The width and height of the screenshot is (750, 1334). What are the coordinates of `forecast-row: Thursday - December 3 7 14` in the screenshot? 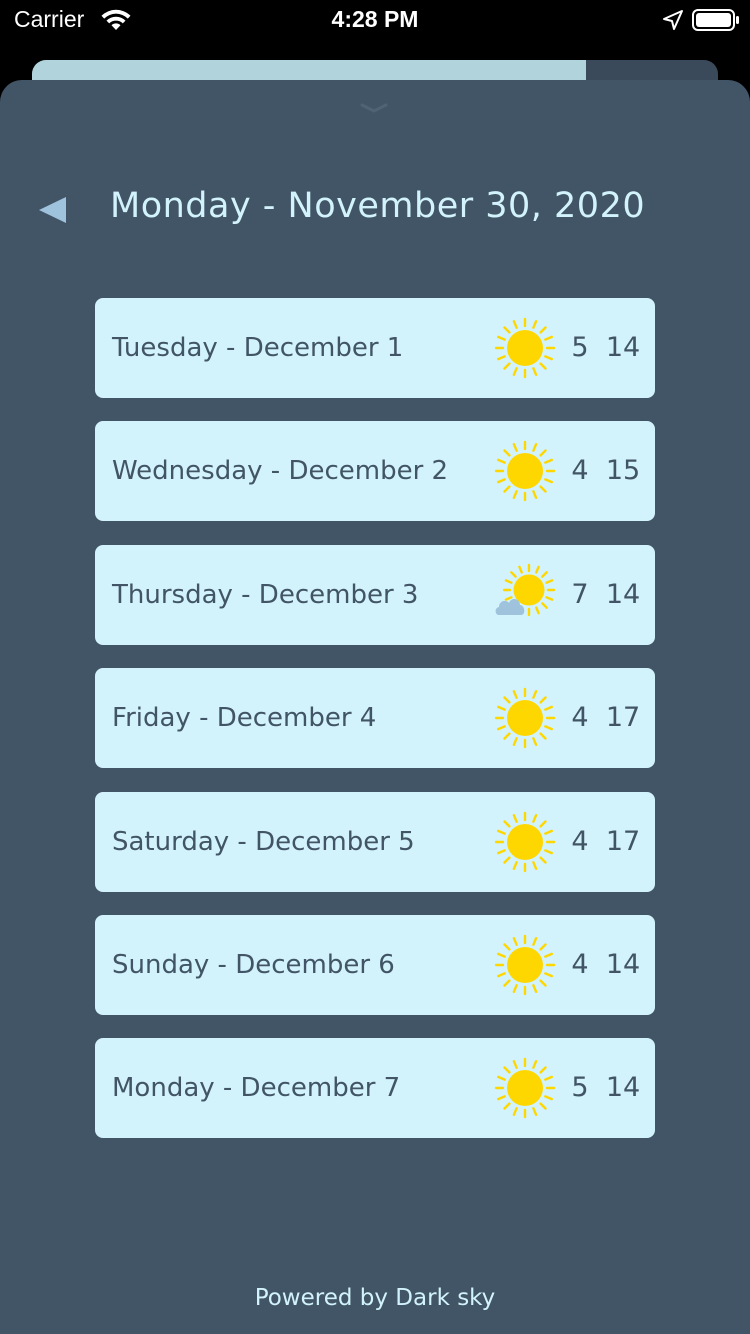 It's located at (375, 594).